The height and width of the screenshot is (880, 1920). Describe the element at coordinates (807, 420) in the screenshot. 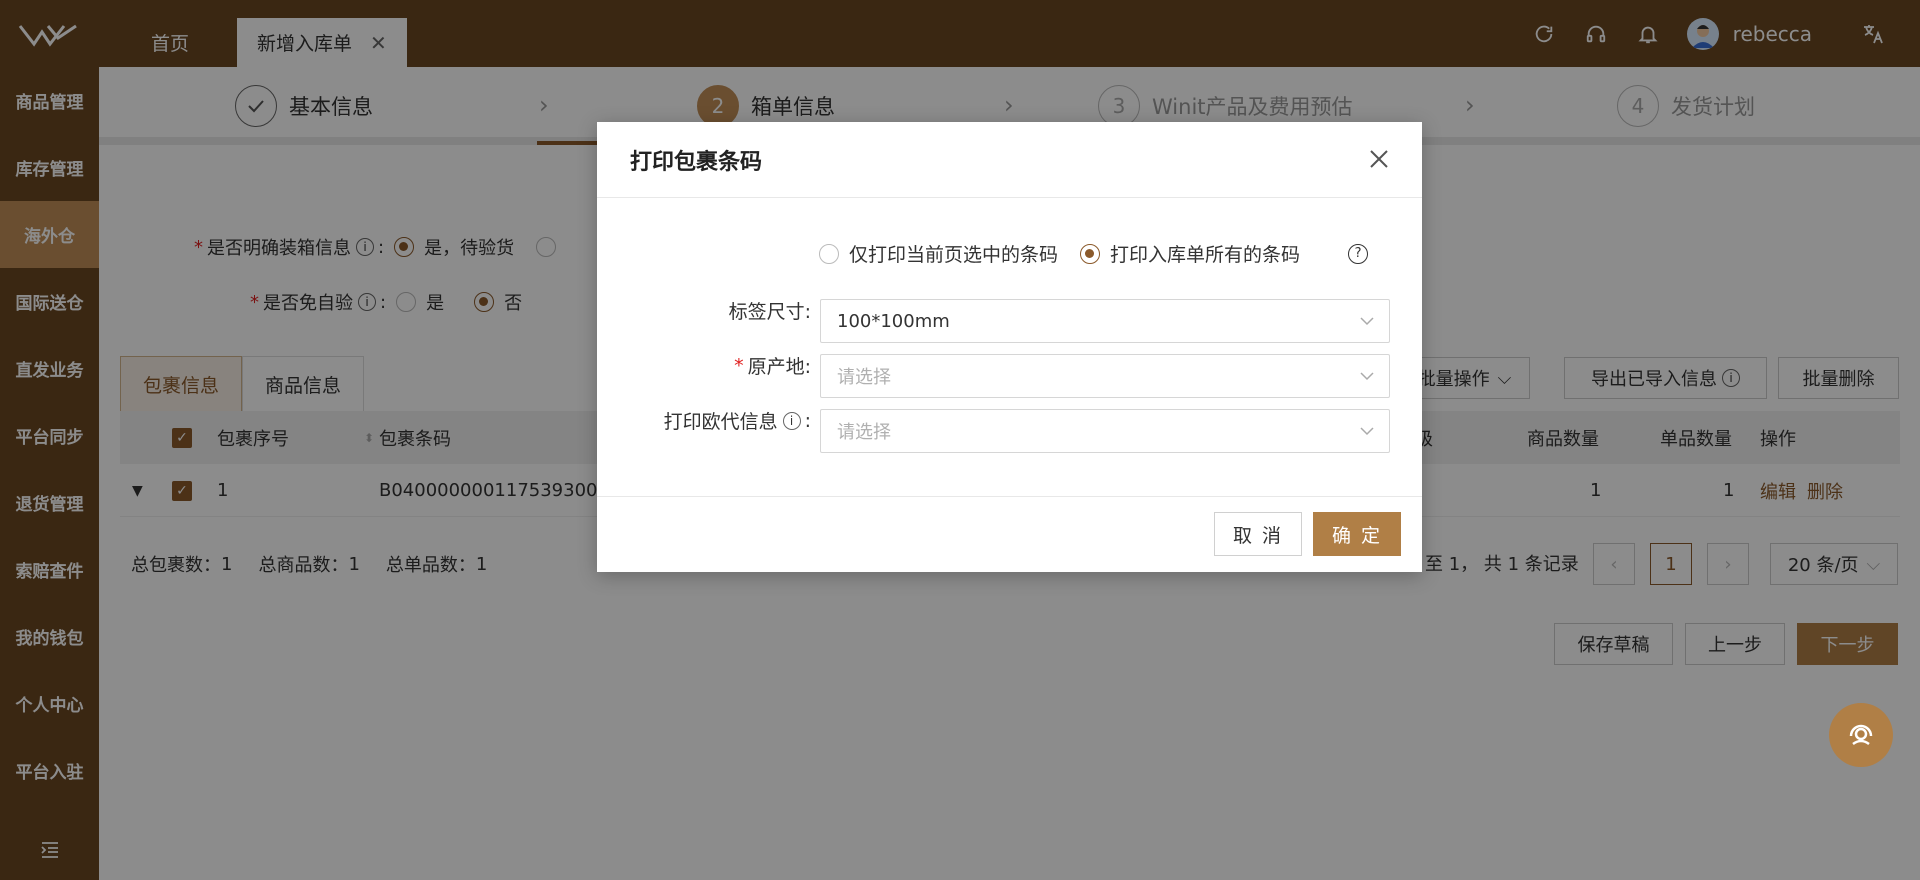

I see `colon: :` at that location.